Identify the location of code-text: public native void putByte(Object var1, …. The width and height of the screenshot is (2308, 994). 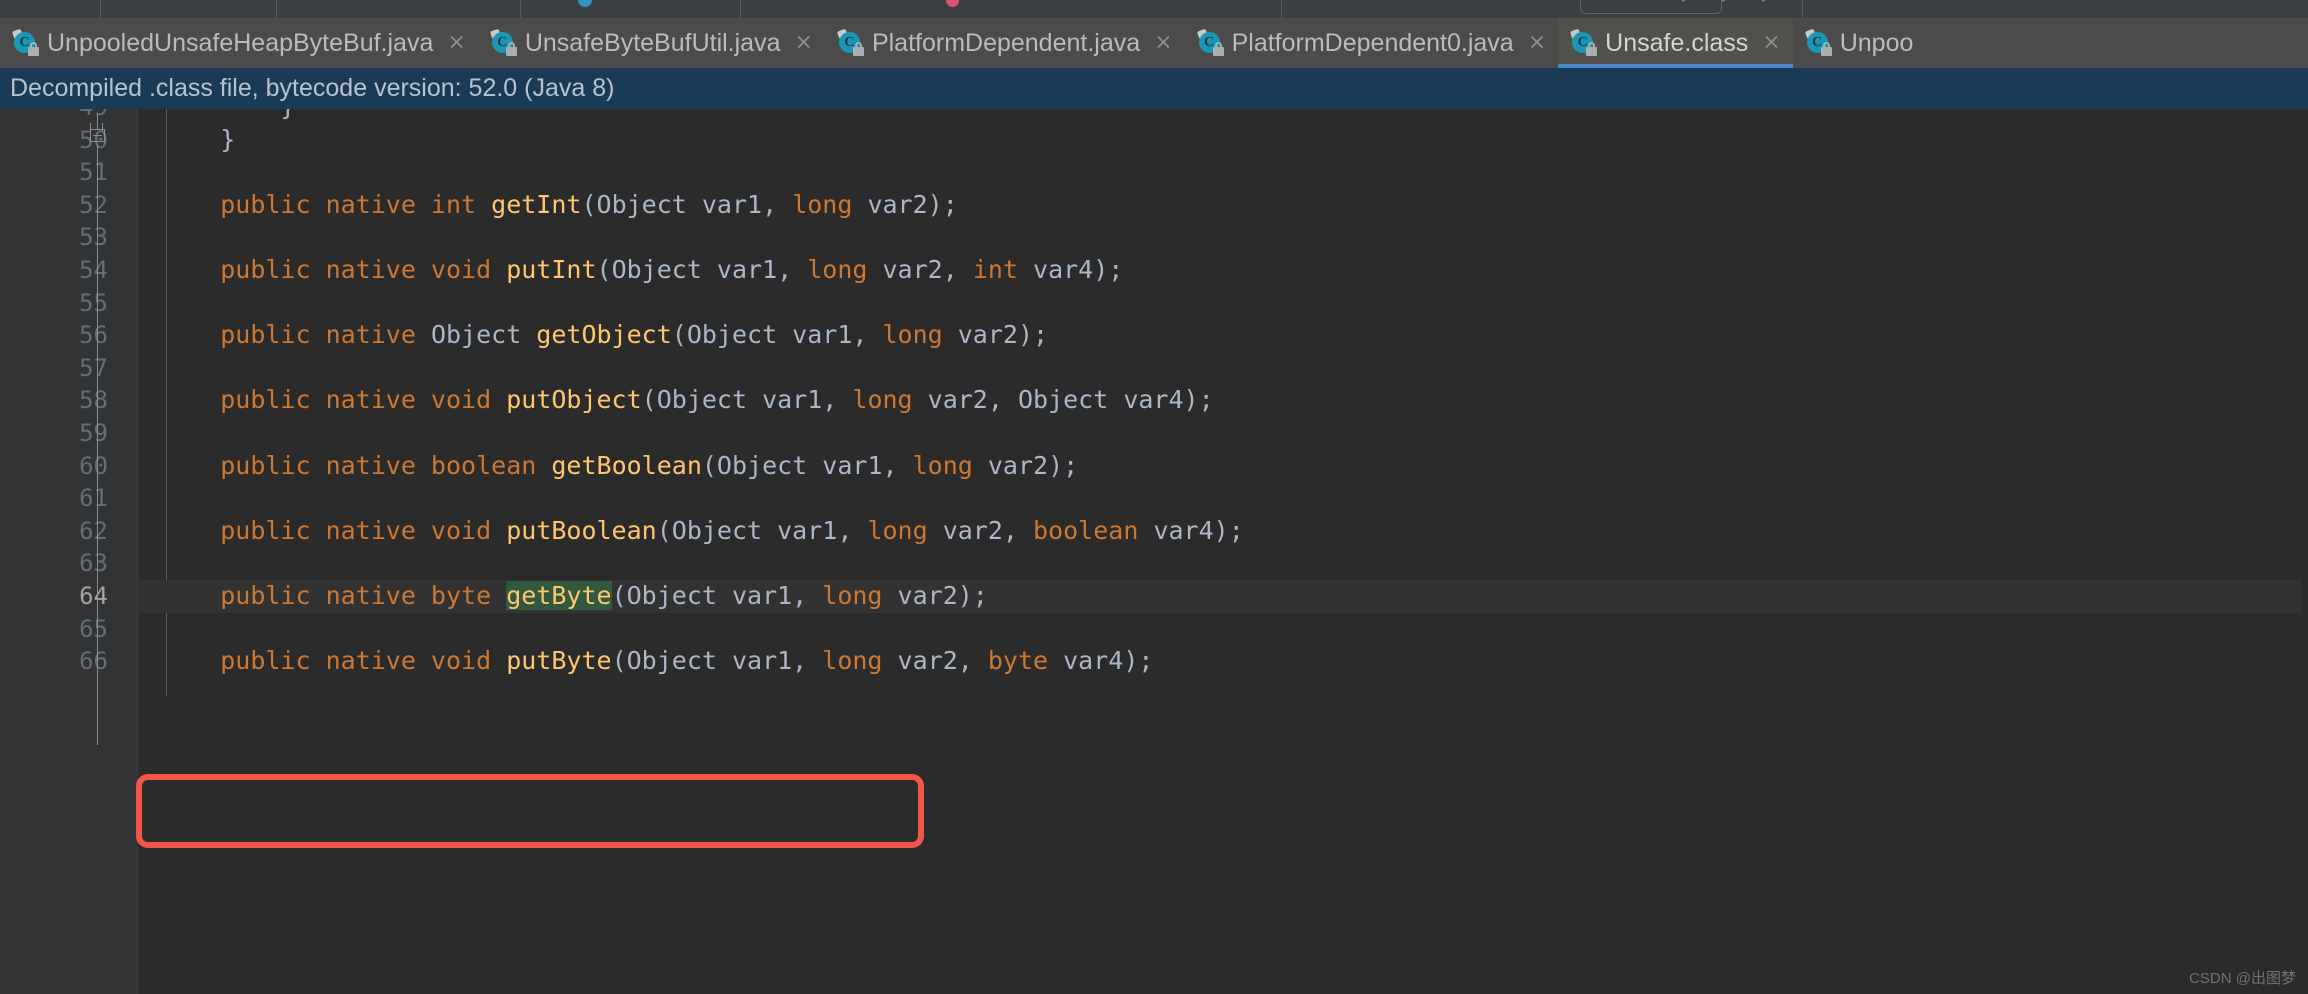
(656, 661).